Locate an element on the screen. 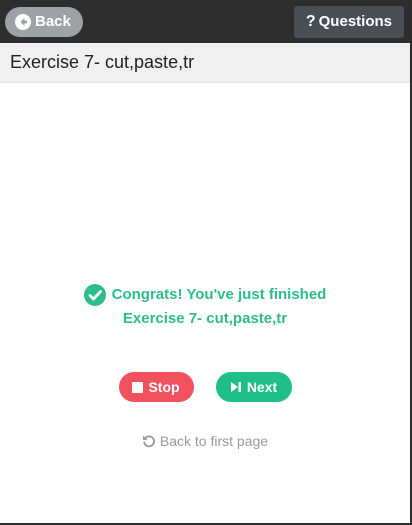  arrow-left-circle-icon is located at coordinates (23, 21).